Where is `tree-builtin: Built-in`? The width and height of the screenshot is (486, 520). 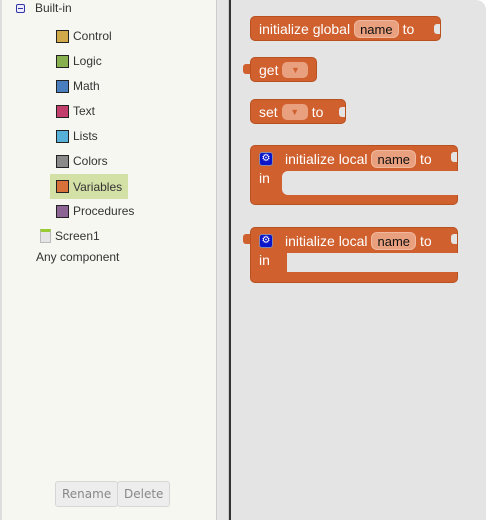 tree-builtin: Built-in is located at coordinates (44, 9).